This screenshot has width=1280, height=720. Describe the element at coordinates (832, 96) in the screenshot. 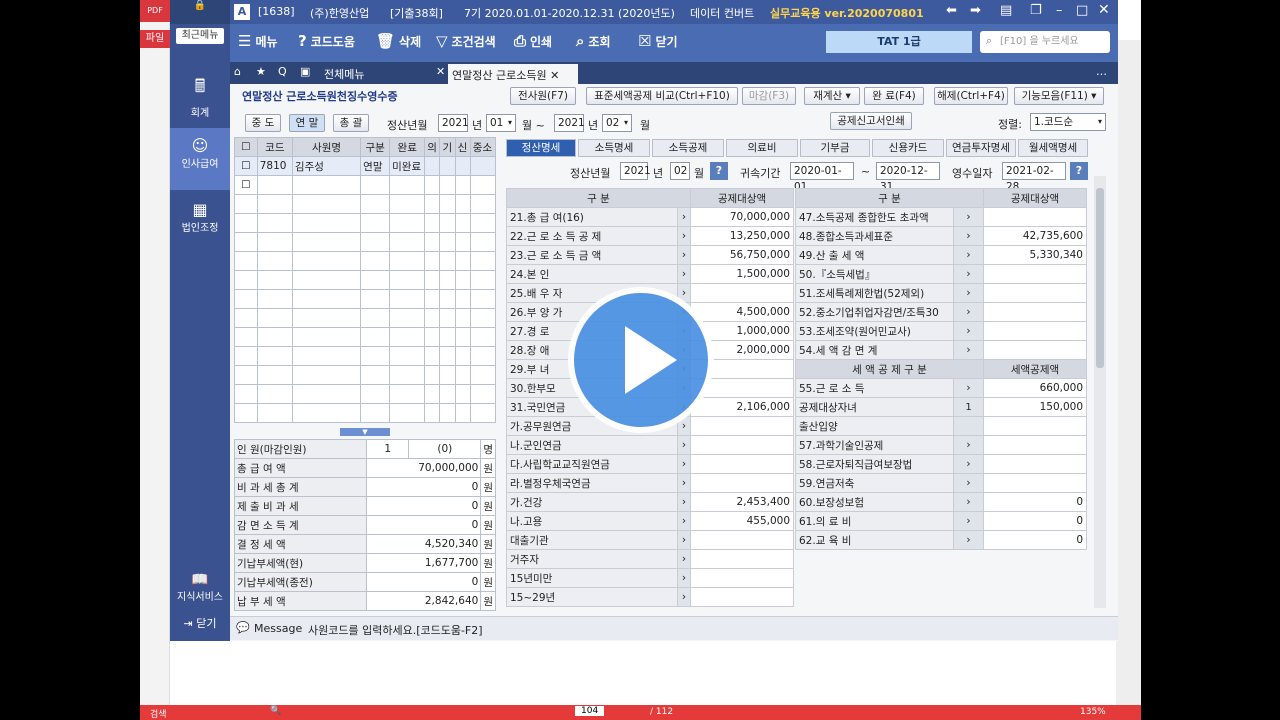

I see `recalculate-button: 재계산 ▾` at that location.